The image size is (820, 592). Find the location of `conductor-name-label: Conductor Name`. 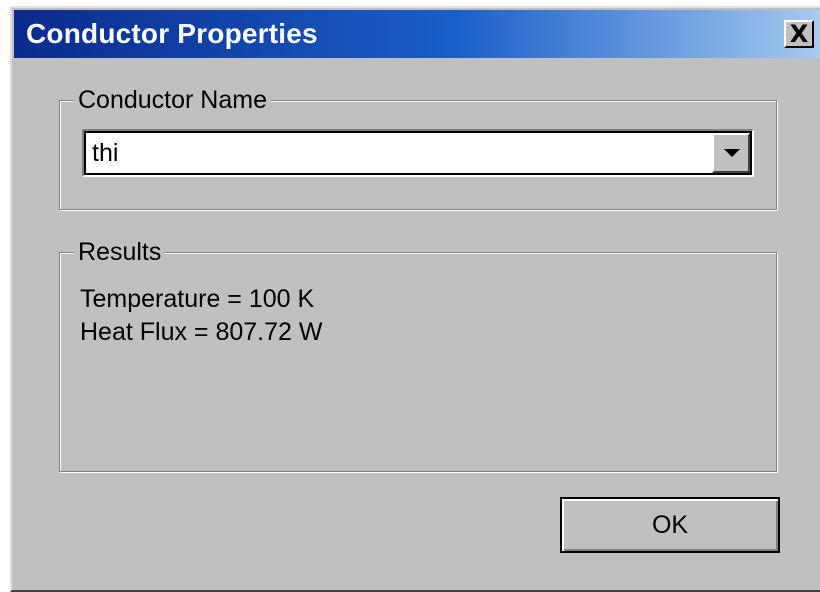

conductor-name-label: Conductor Name is located at coordinates (172, 100).